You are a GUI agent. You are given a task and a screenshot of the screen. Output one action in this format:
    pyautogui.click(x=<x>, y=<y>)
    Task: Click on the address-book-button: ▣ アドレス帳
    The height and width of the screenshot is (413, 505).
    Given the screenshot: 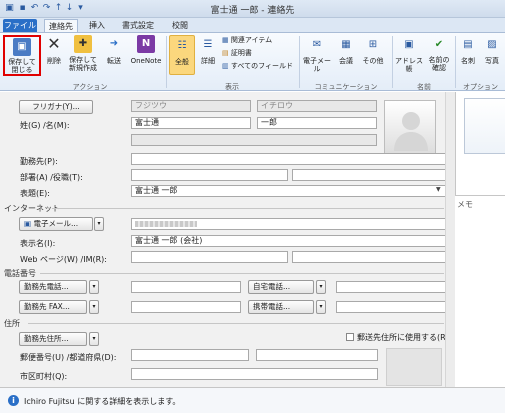 What is the action you would take?
    pyautogui.click(x=409, y=55)
    